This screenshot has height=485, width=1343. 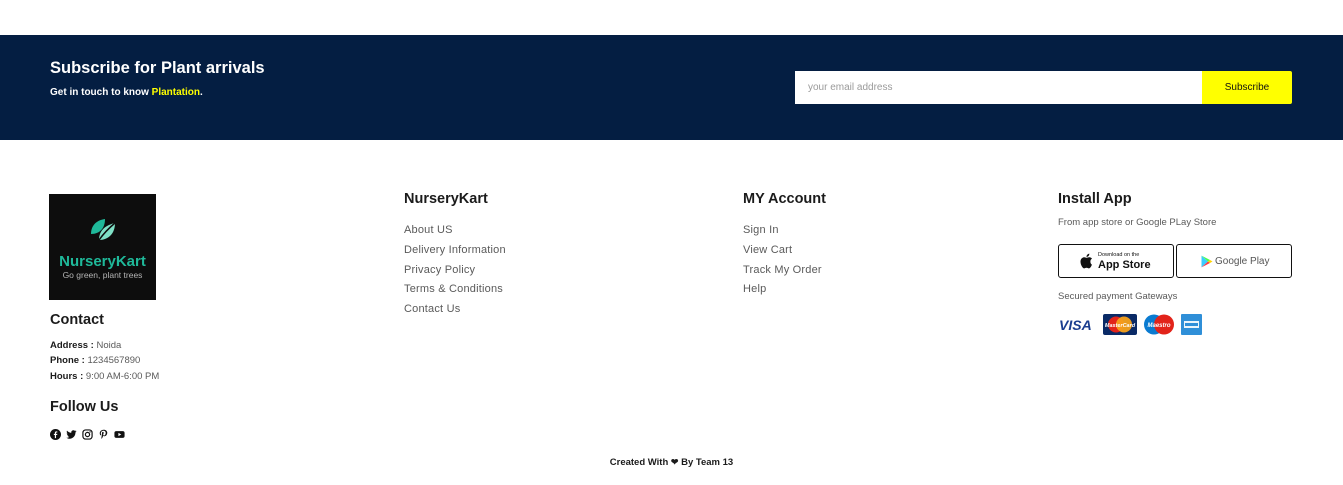 I want to click on privacy-policy-link: Privacy Policy, so click(x=439, y=270).